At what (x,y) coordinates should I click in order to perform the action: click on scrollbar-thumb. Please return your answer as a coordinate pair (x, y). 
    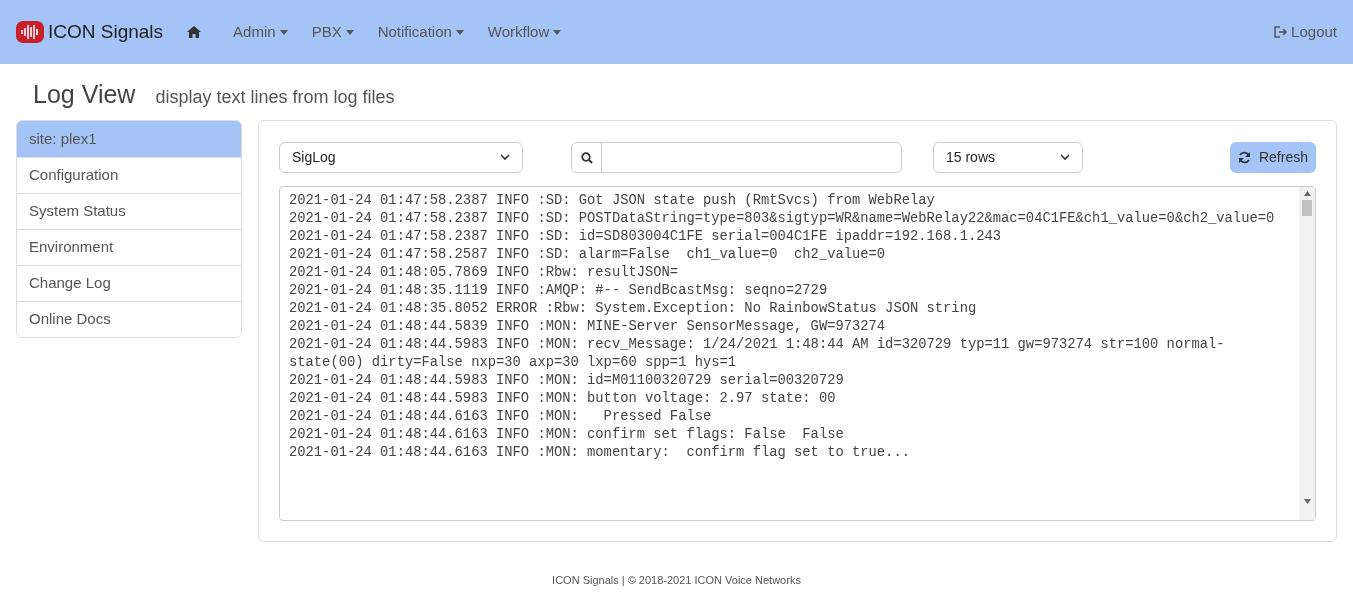
    Looking at the image, I should click on (1307, 208).